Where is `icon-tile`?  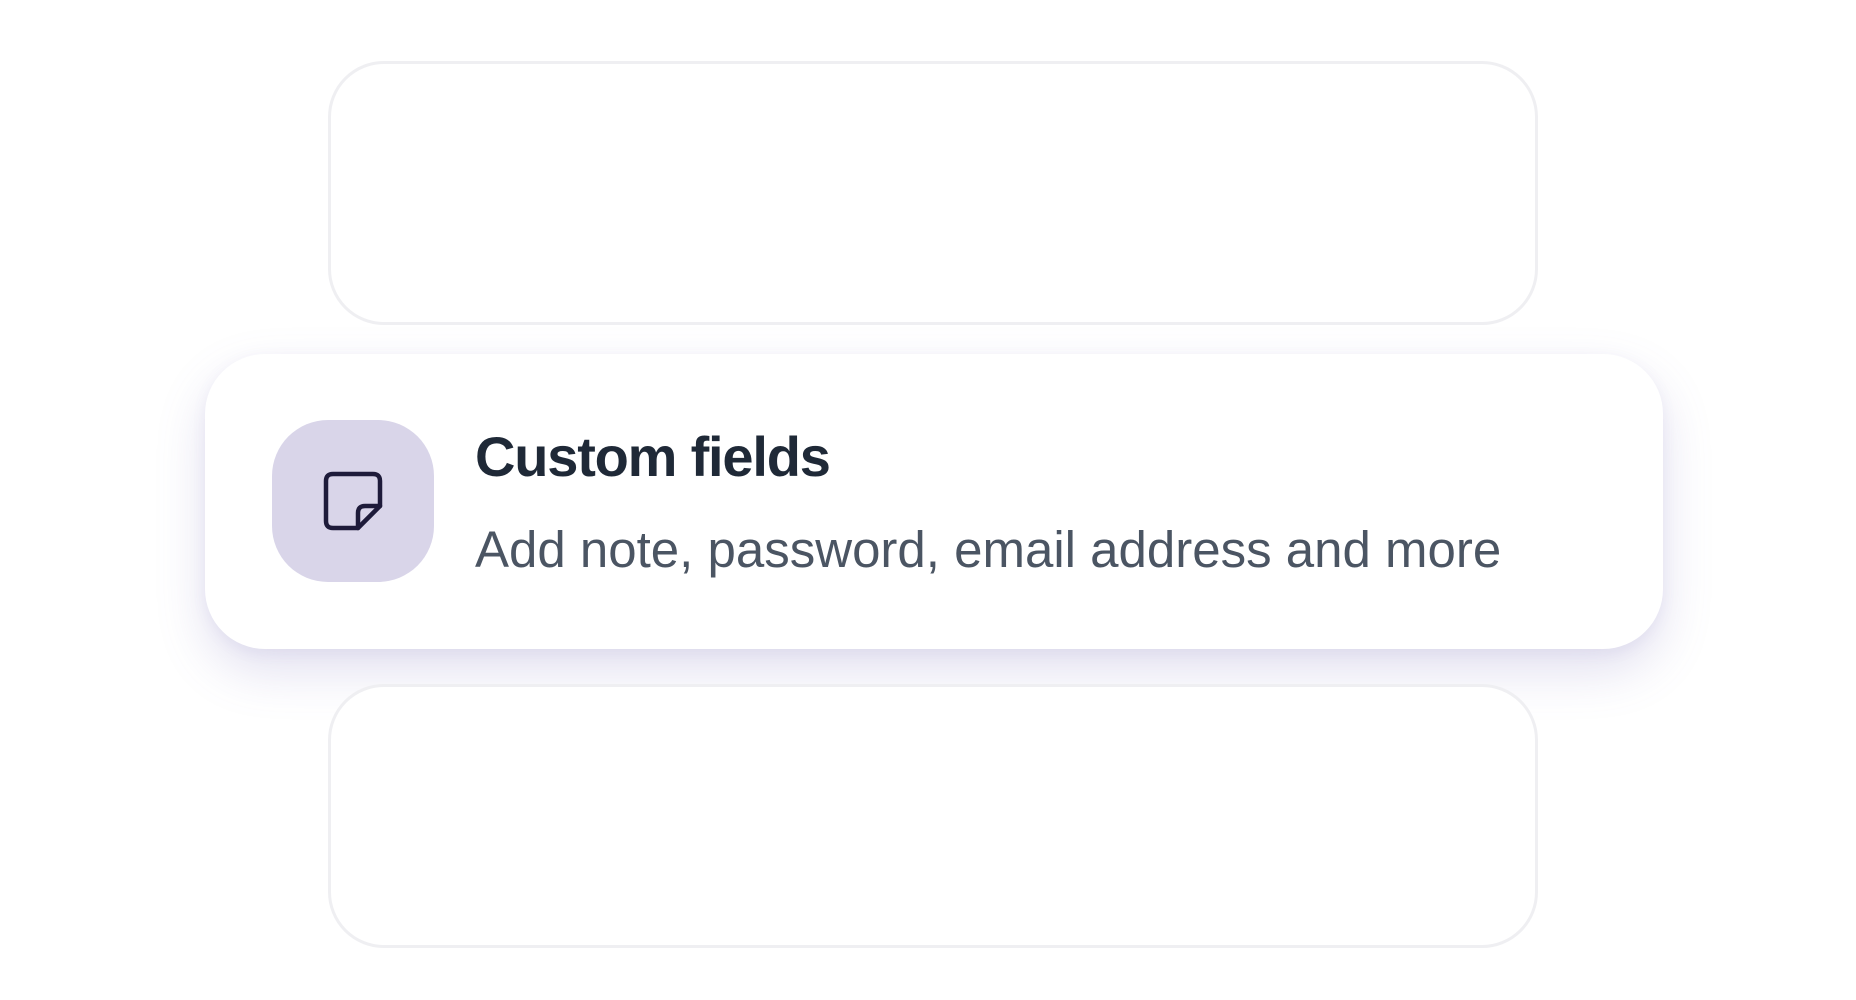
icon-tile is located at coordinates (353, 501).